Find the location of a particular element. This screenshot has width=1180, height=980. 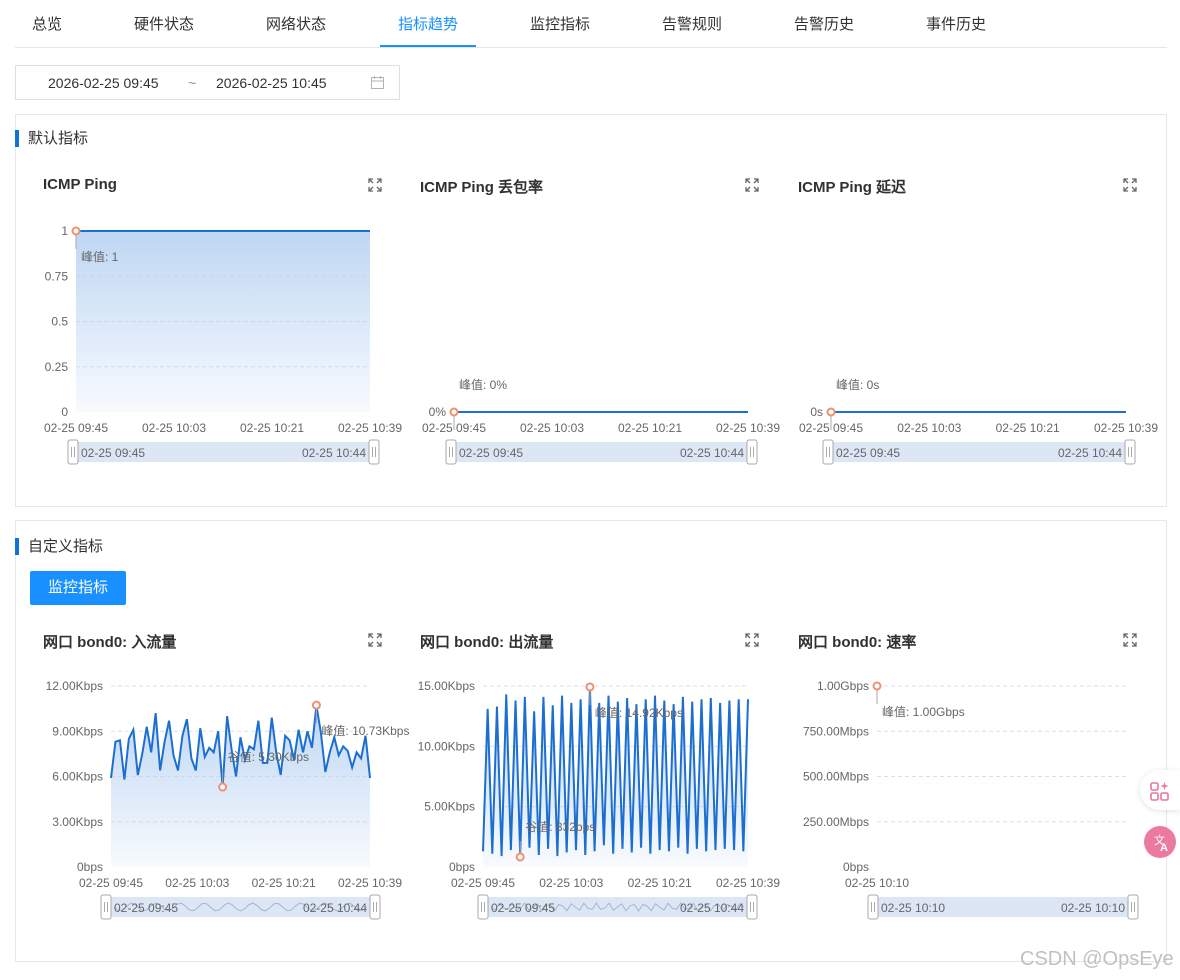

valley-label: 谷值: 832bps is located at coordinates (560, 826).